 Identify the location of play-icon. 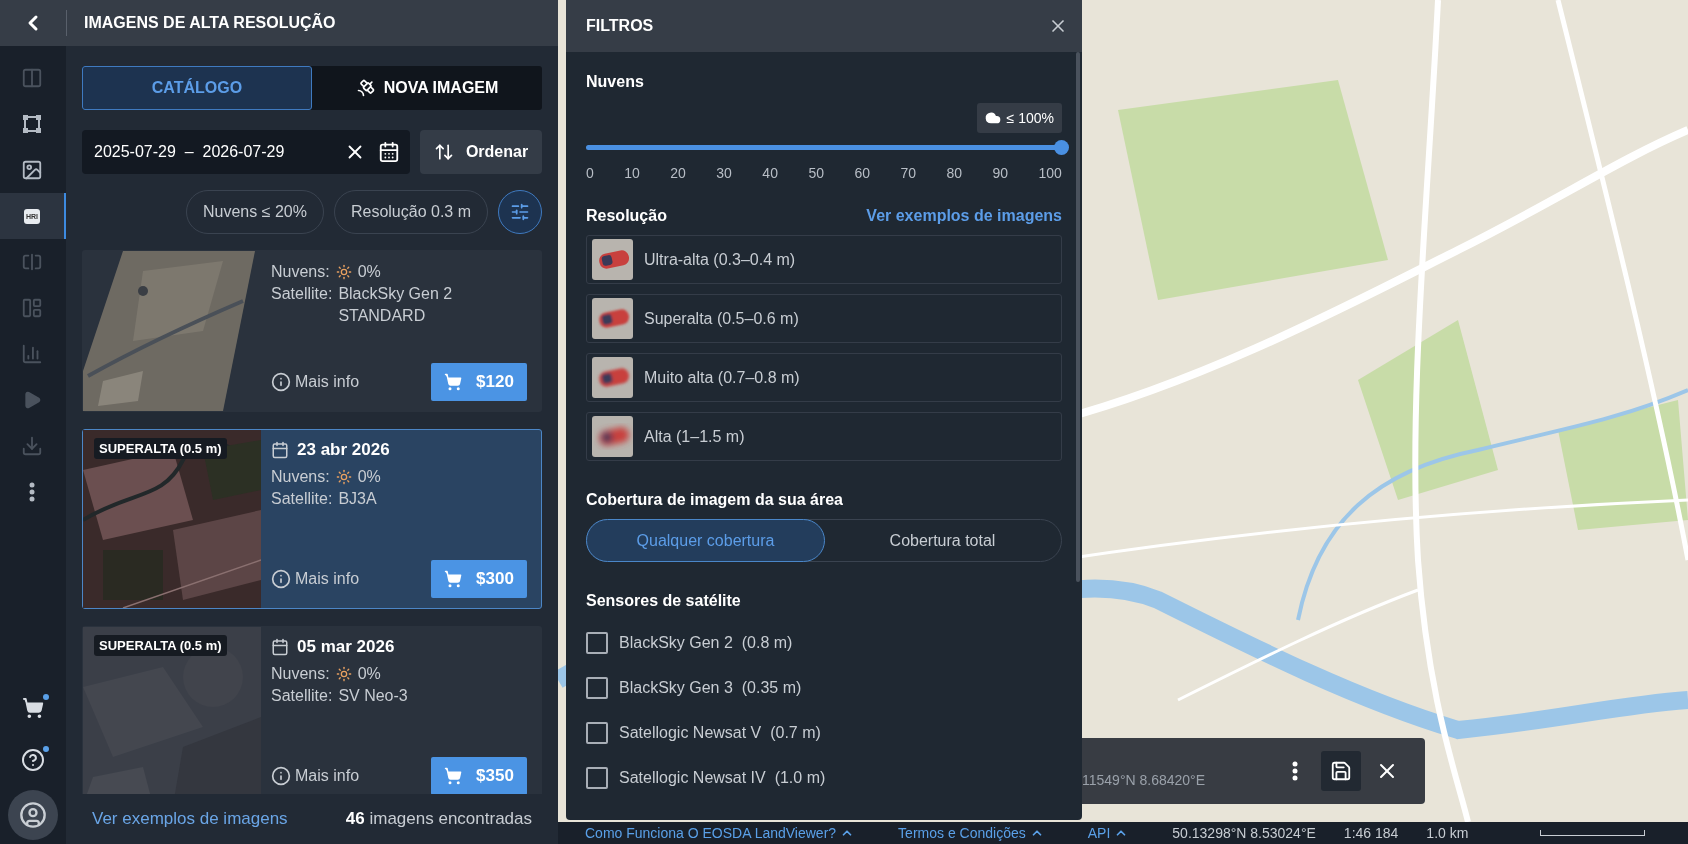
(32, 400).